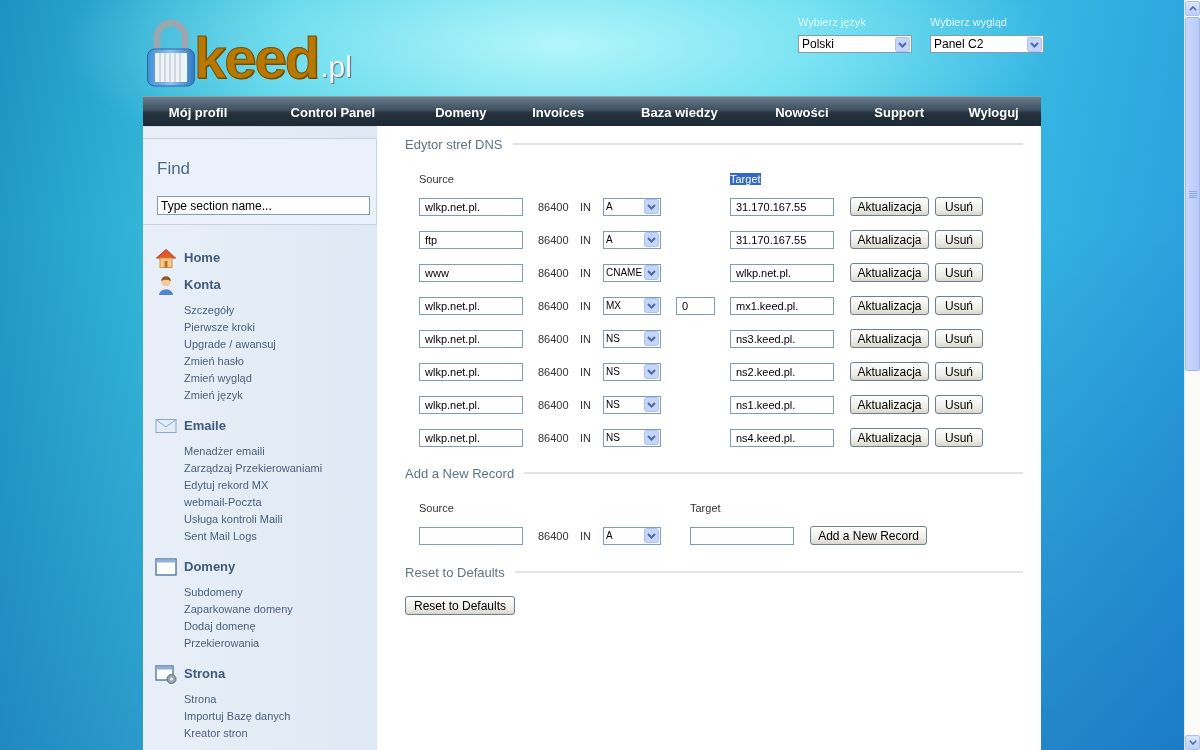 This screenshot has height=750, width=1200. Describe the element at coordinates (1192, 194) in the screenshot. I see `scrollbar-thumb` at that location.